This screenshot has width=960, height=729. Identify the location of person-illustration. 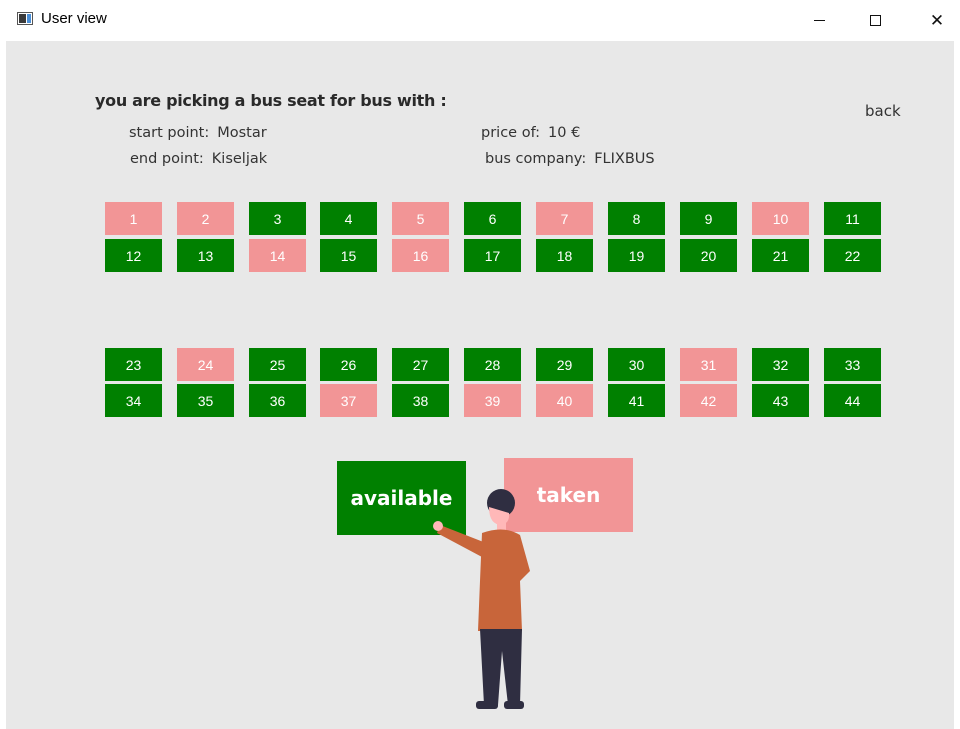
(481, 599).